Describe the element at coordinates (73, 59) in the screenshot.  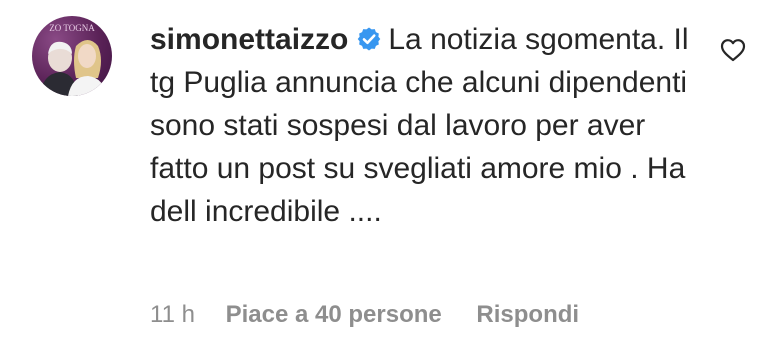
I see `avatar-photo: ZO TOGNA` at that location.